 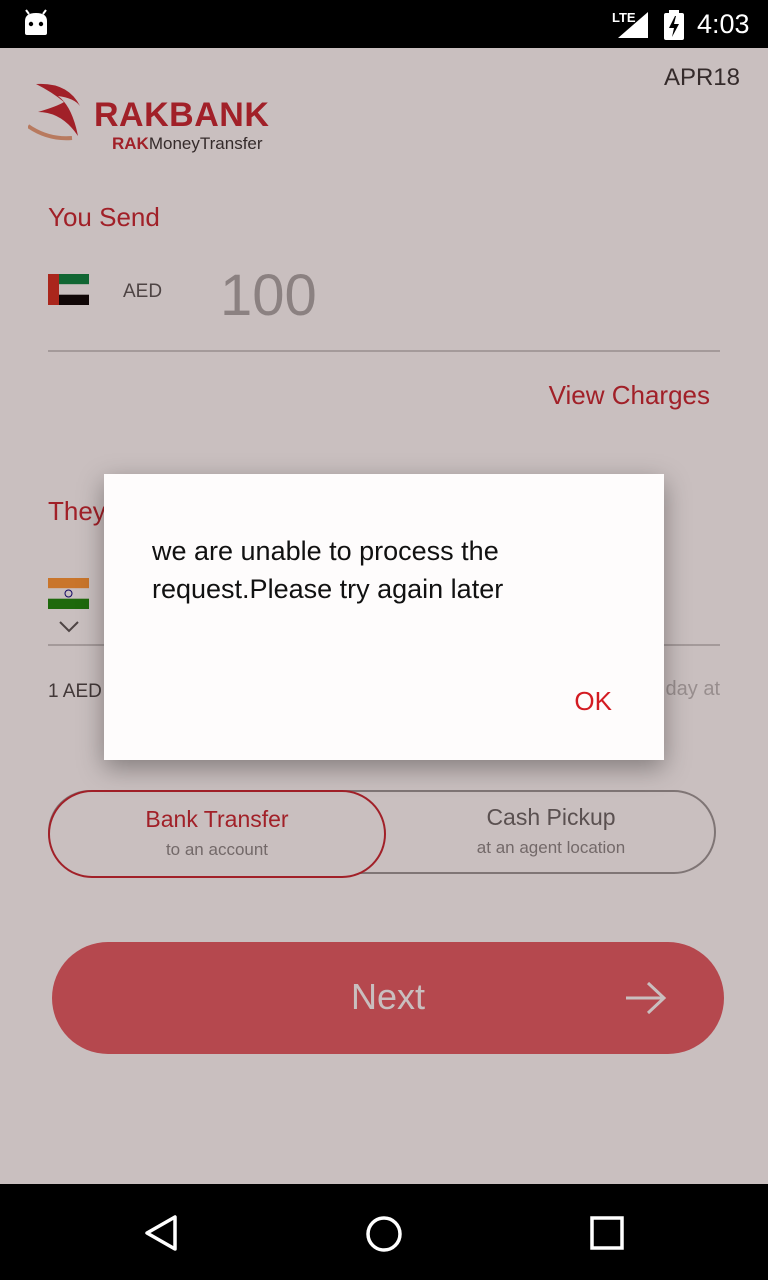 What do you see at coordinates (633, 25) in the screenshot?
I see `signal-icon` at bounding box center [633, 25].